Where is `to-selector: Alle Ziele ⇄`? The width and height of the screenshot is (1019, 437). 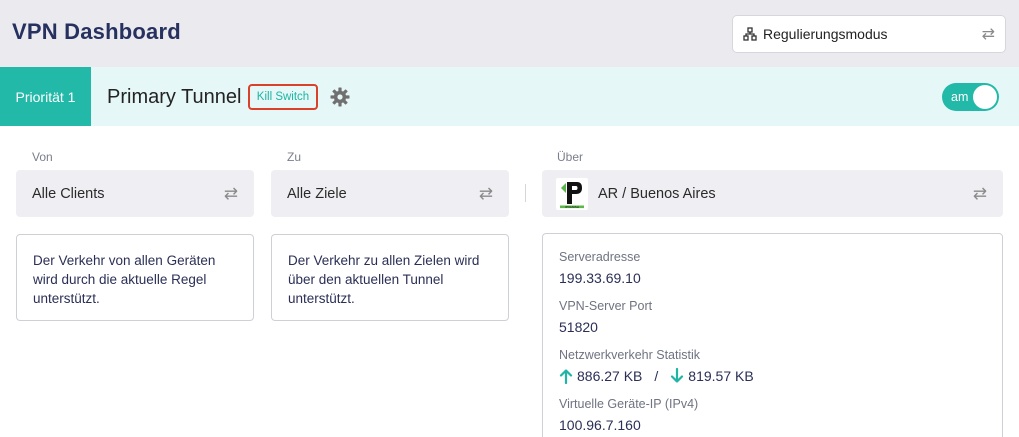 to-selector: Alle Ziele ⇄ is located at coordinates (390, 193).